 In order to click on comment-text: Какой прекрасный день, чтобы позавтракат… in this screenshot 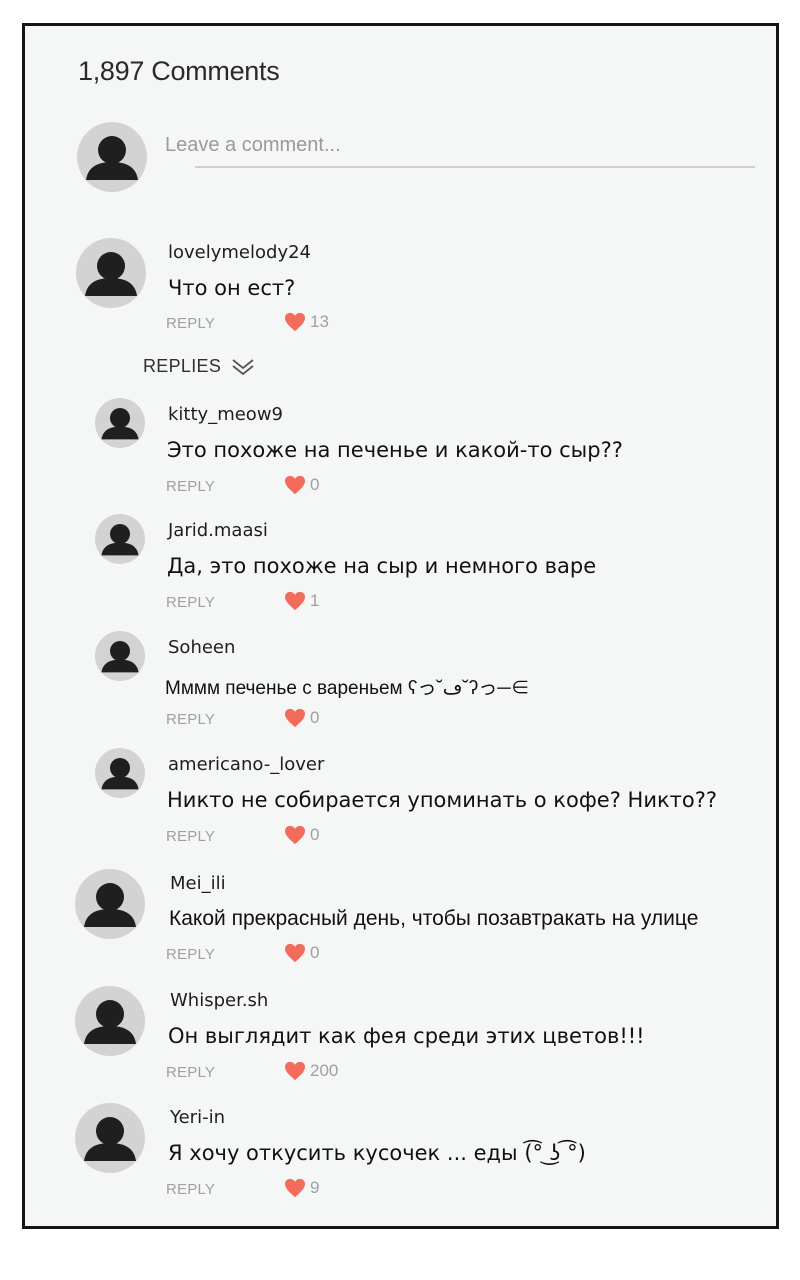, I will do `click(434, 918)`.